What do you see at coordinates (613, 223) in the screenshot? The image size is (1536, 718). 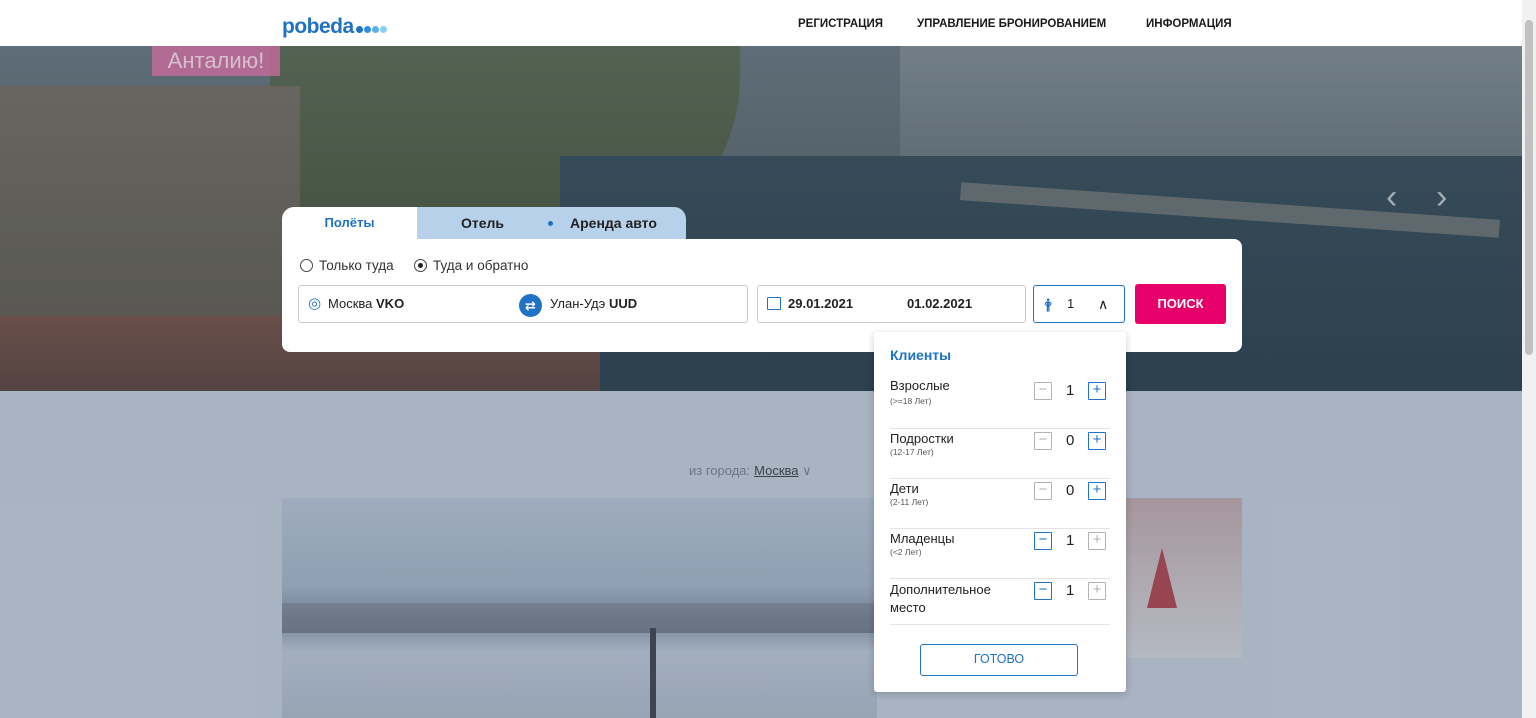 I see `tab-car-rental: Аренда авто` at bounding box center [613, 223].